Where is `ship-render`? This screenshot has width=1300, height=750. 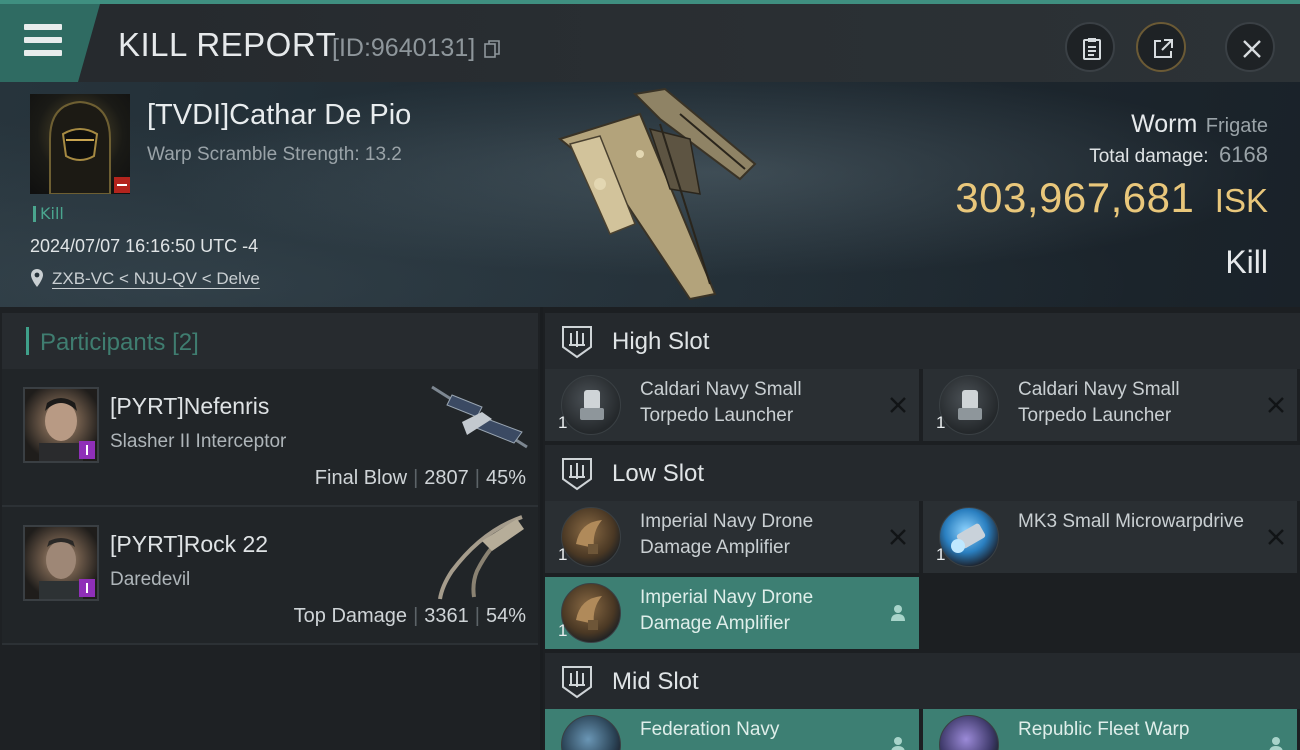 ship-render is located at coordinates (657, 194).